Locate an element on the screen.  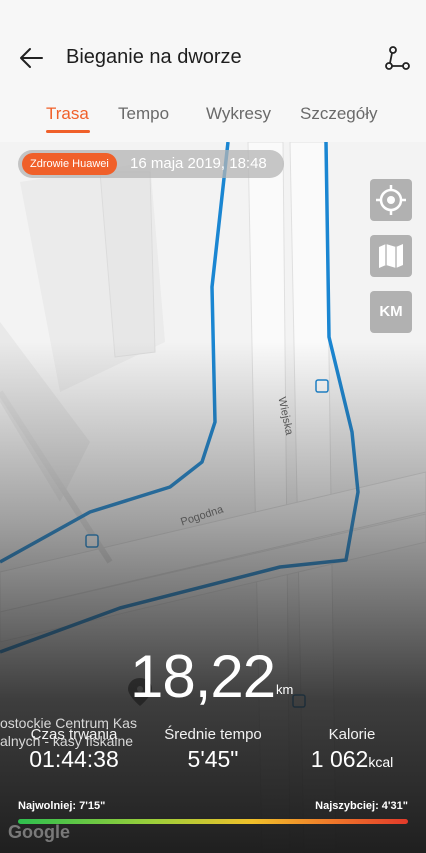
duration-value: 01:44:38 is located at coordinates (74, 759).